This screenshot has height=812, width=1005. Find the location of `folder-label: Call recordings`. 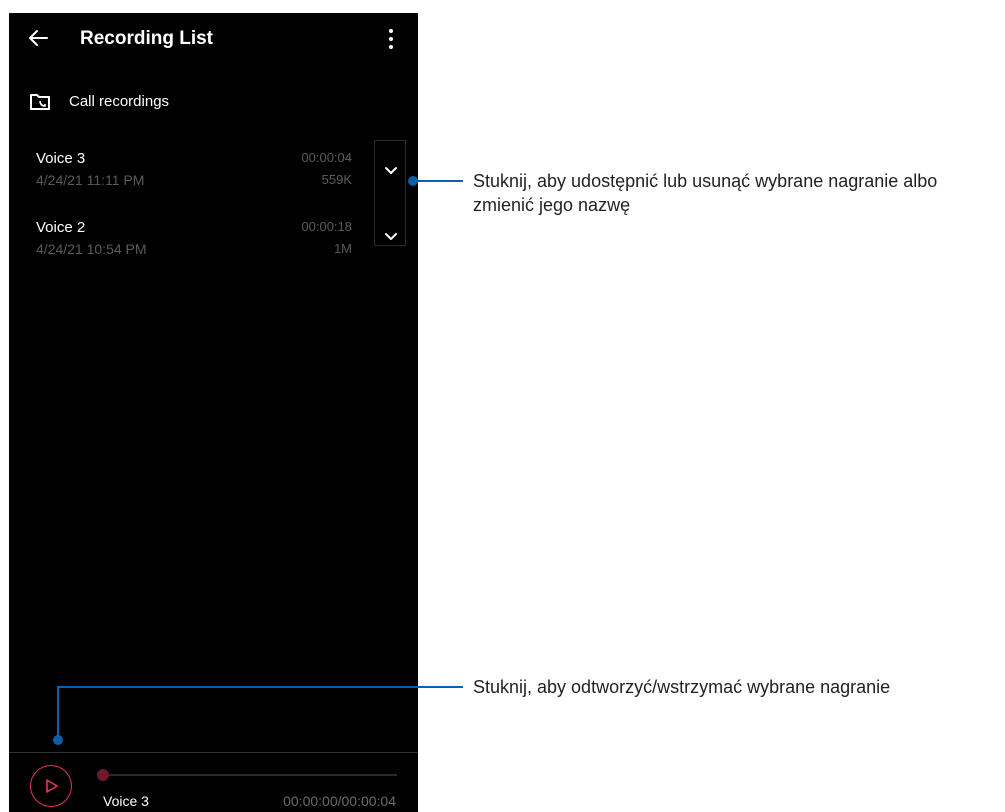

folder-label: Call recordings is located at coordinates (119, 101).